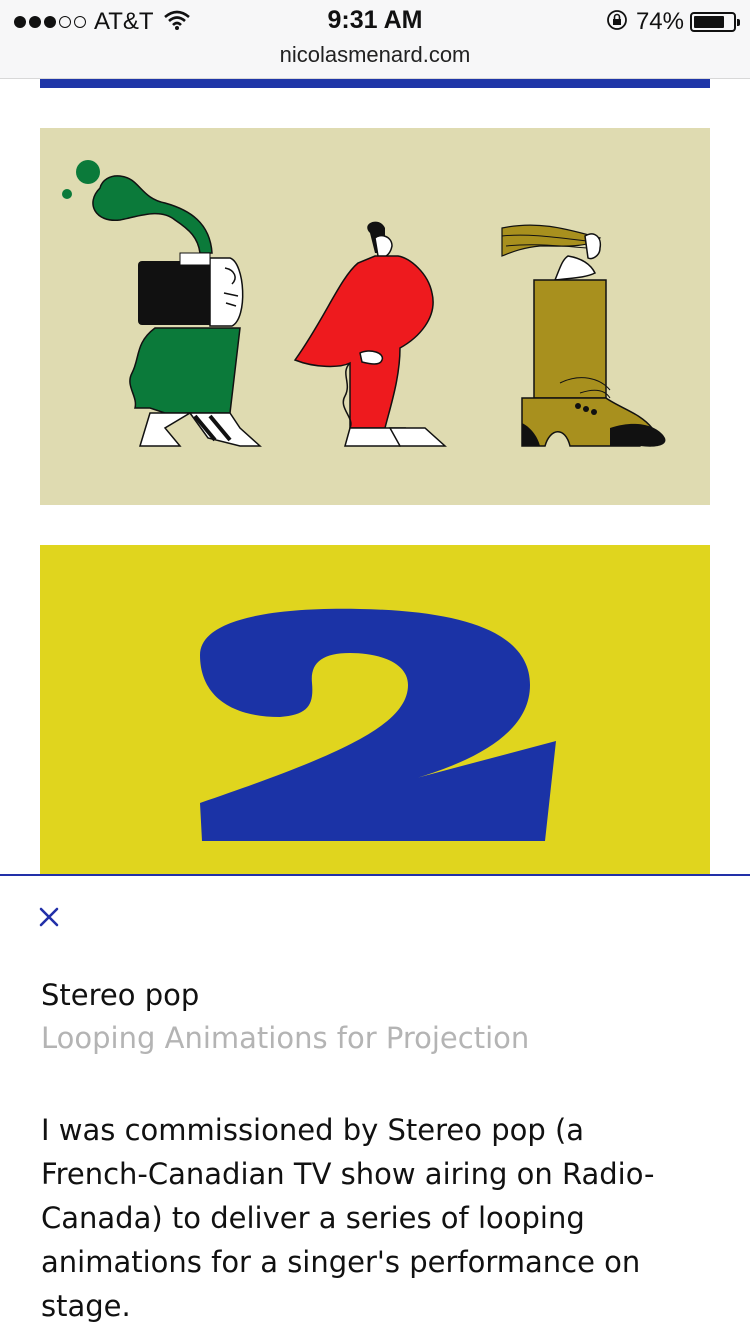 The height and width of the screenshot is (1336, 750). Describe the element at coordinates (617, 22) in the screenshot. I see `rotation-lock-icon` at that location.